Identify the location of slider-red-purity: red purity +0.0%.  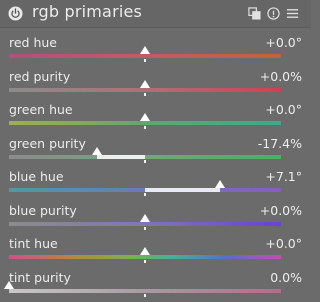
(155, 83).